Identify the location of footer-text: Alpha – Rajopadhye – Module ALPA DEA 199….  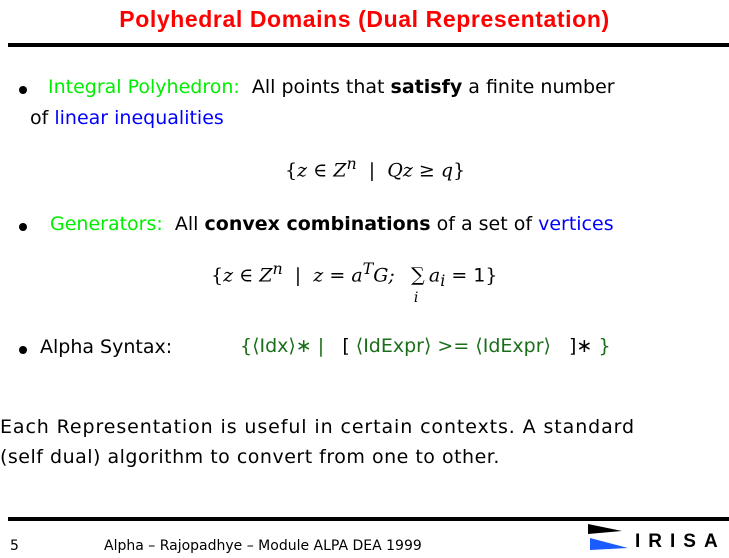
(263, 546).